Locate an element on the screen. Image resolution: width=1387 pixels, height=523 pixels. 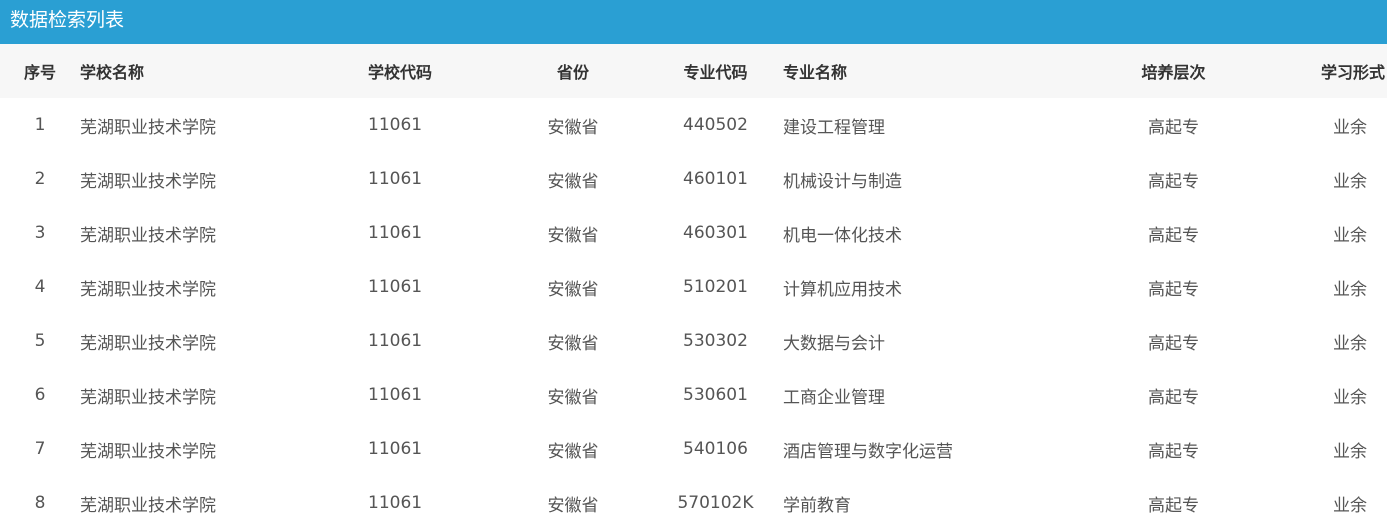
cell-major-code: 510201 is located at coordinates (715, 287).